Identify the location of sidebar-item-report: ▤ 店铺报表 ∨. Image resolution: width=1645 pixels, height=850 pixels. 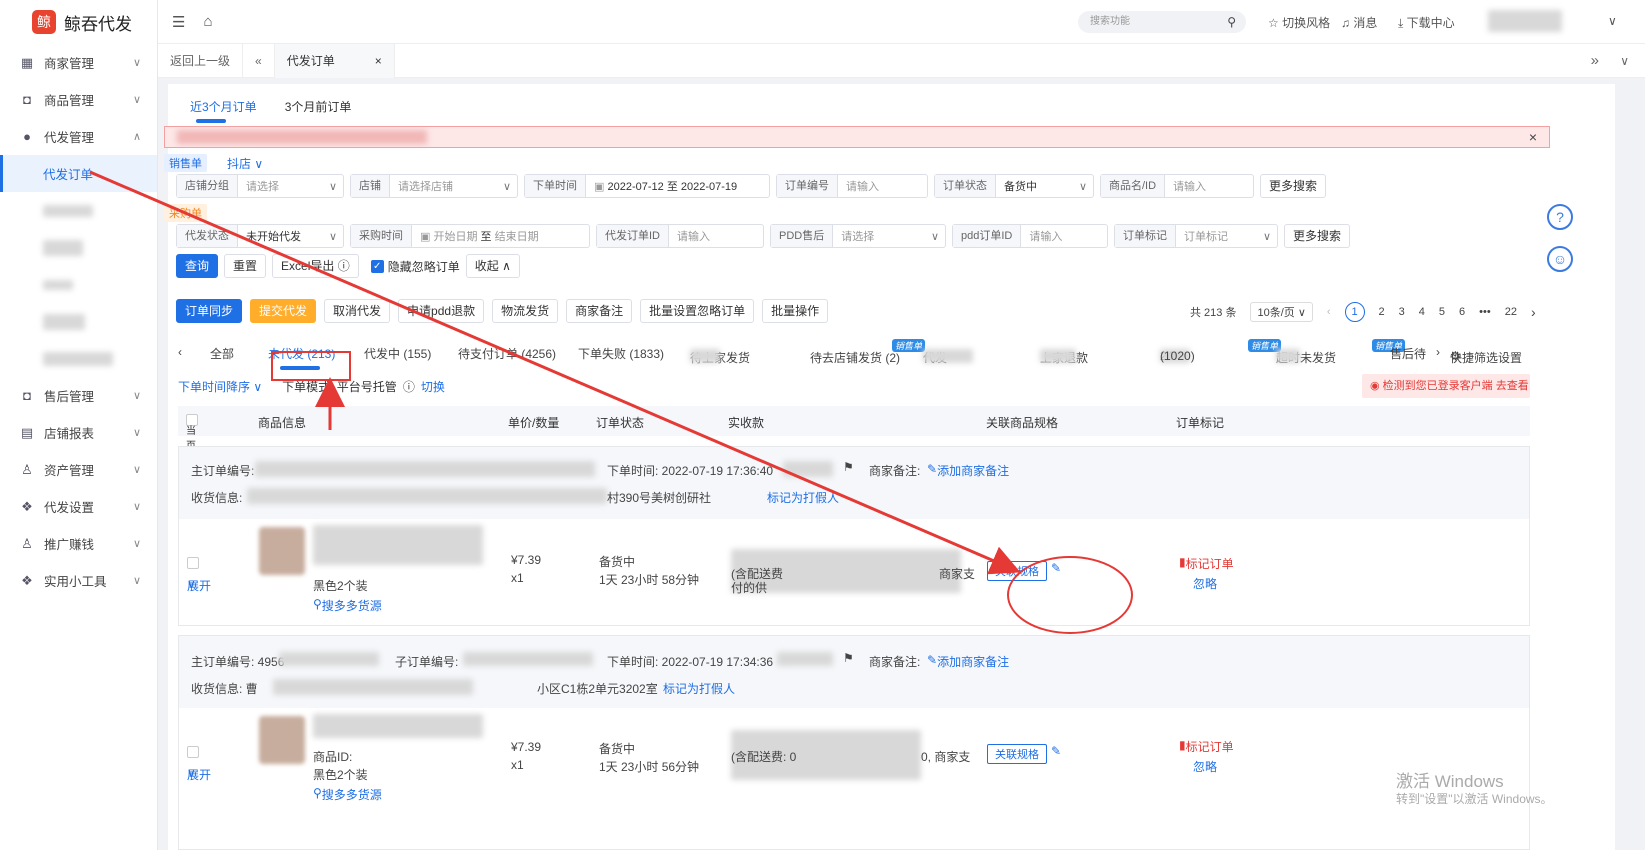
(78, 432).